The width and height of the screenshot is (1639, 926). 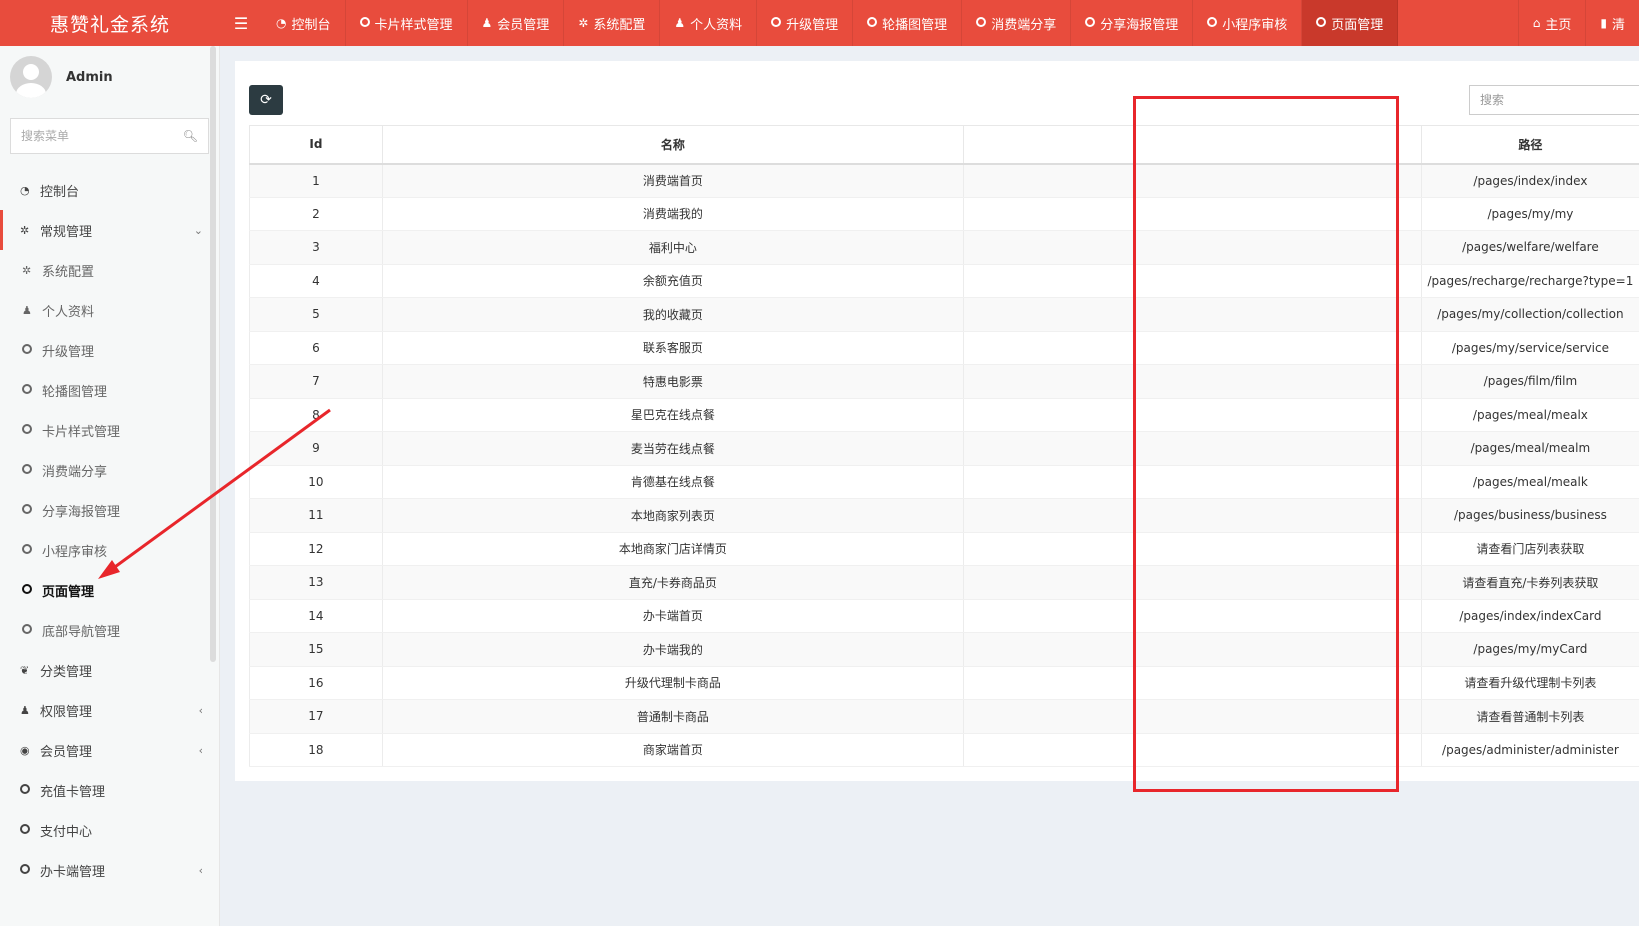 What do you see at coordinates (68, 312) in the screenshot?
I see `sidebar-item-label: 个人资料` at bounding box center [68, 312].